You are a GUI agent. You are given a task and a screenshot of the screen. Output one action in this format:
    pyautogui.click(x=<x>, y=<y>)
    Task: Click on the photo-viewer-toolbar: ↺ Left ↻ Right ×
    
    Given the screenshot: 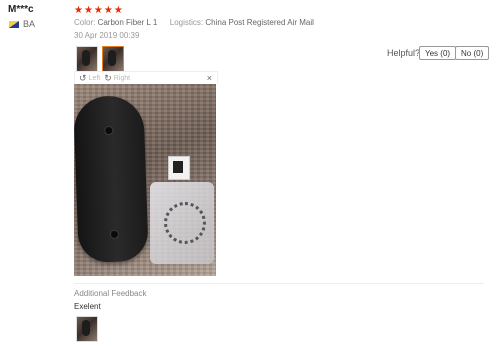 What is the action you would take?
    pyautogui.click(x=146, y=77)
    